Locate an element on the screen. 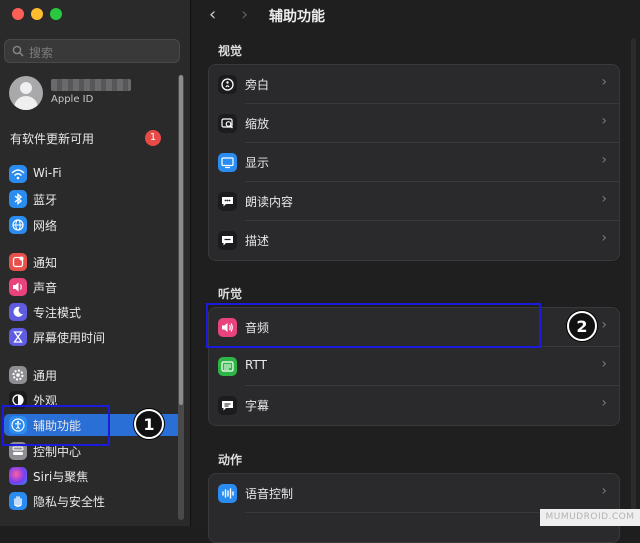  section-header-vision: 视觉 is located at coordinates (230, 51).